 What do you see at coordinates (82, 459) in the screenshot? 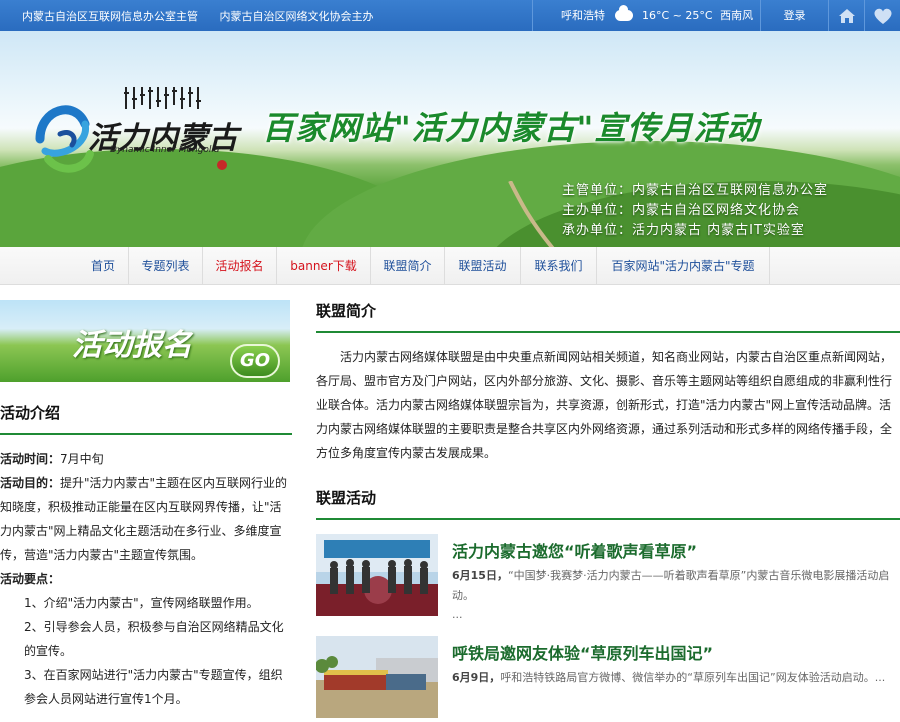
I see `time-value: 7月中旬` at bounding box center [82, 459].